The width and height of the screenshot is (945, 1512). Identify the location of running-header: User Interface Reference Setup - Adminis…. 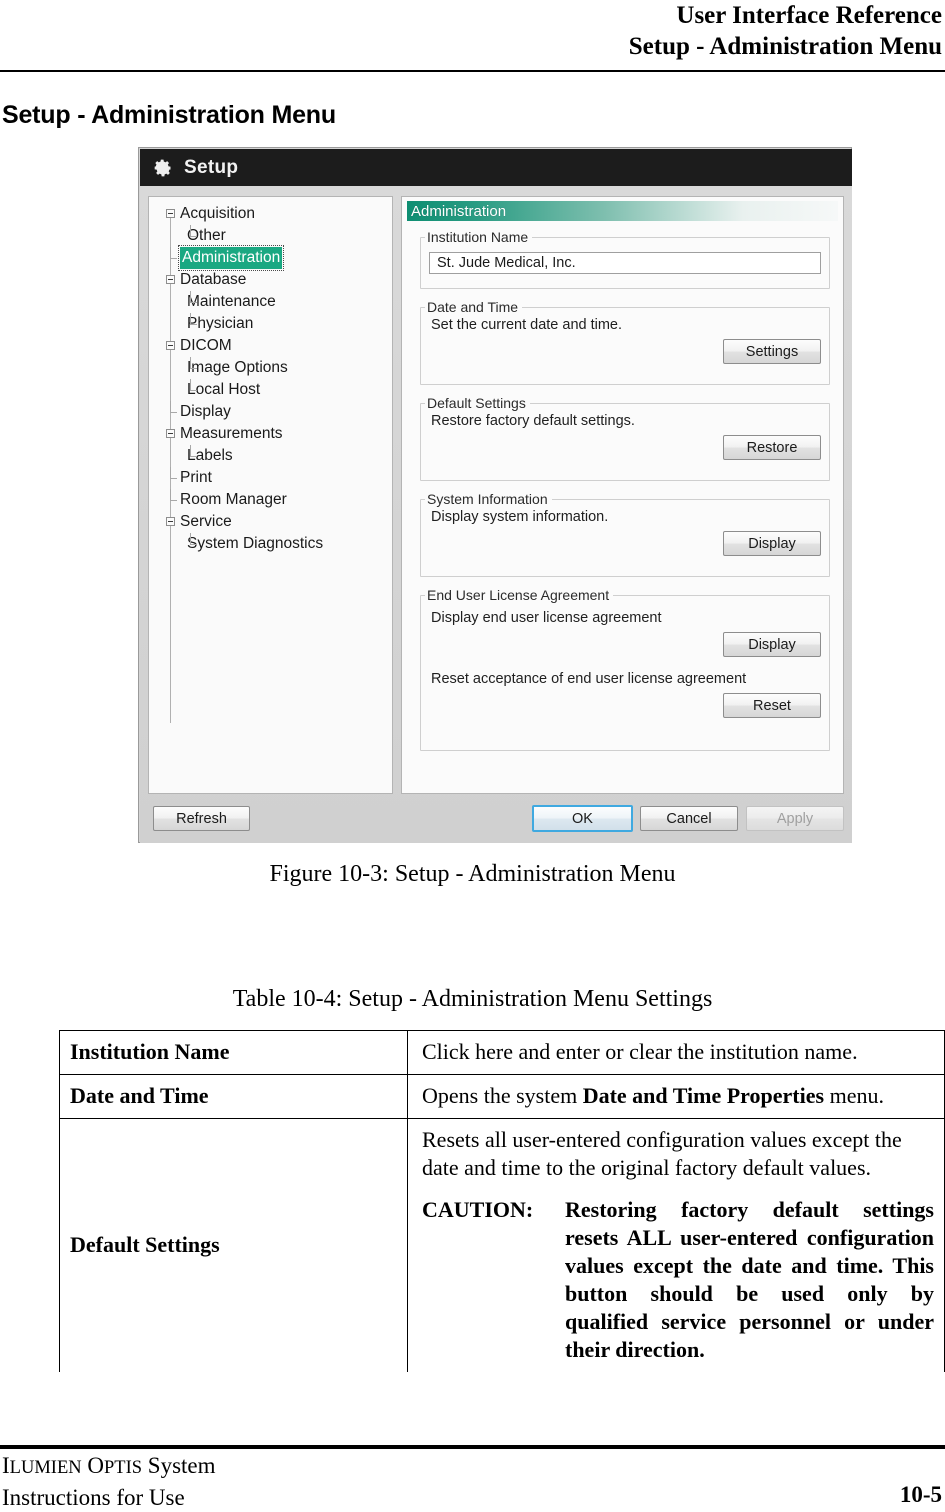
(472, 31).